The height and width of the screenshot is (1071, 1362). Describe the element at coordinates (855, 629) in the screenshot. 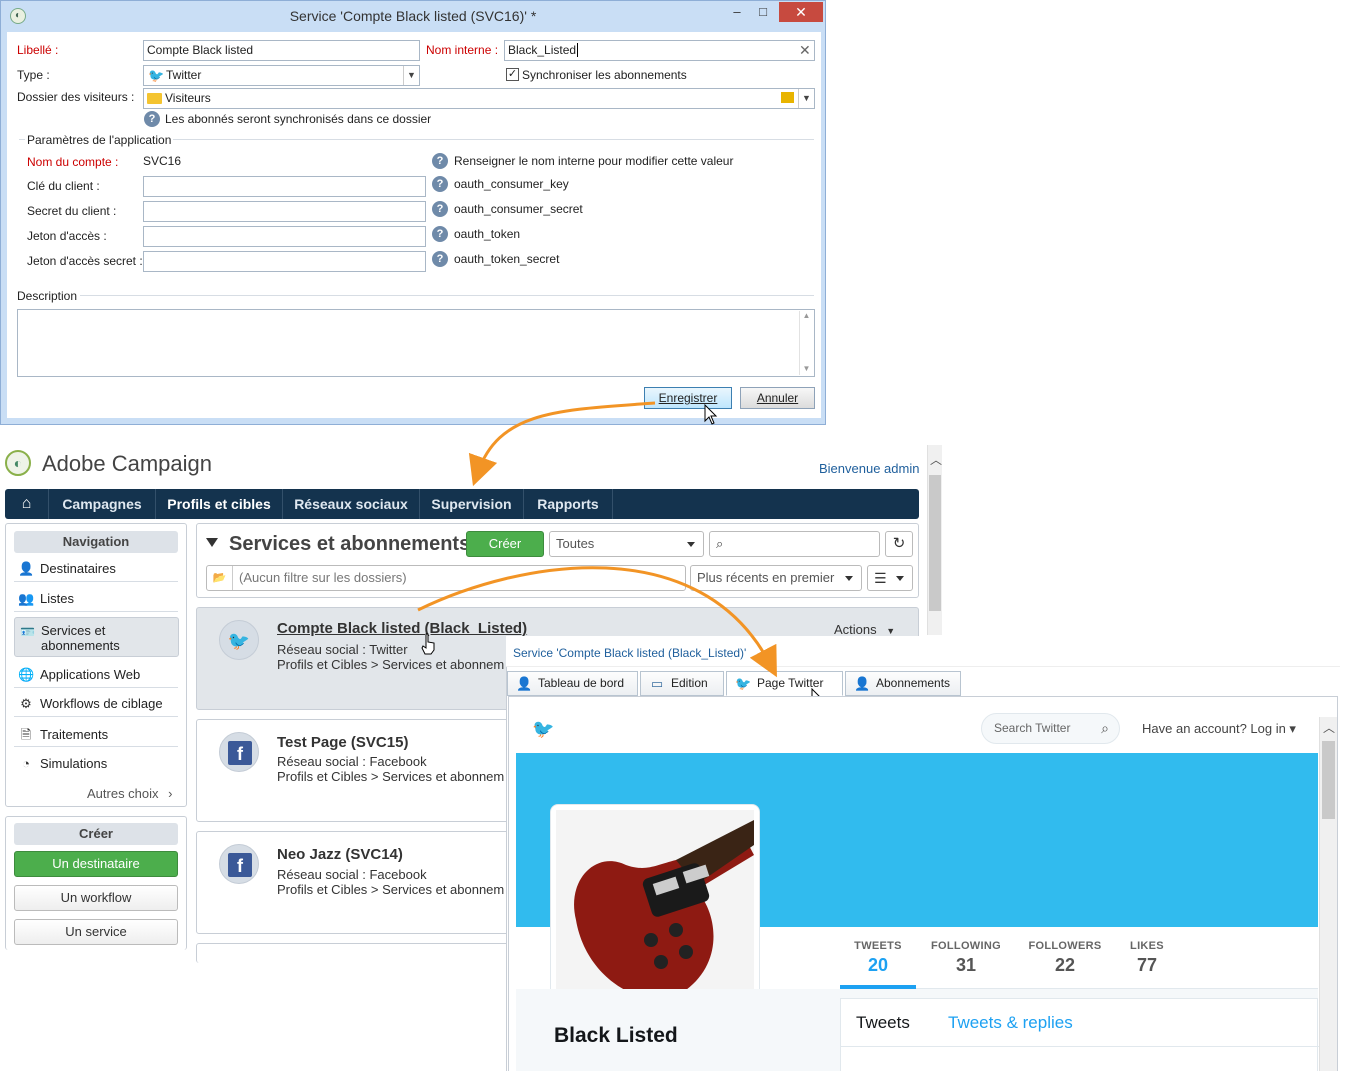

I see `actions-label: Actions` at that location.